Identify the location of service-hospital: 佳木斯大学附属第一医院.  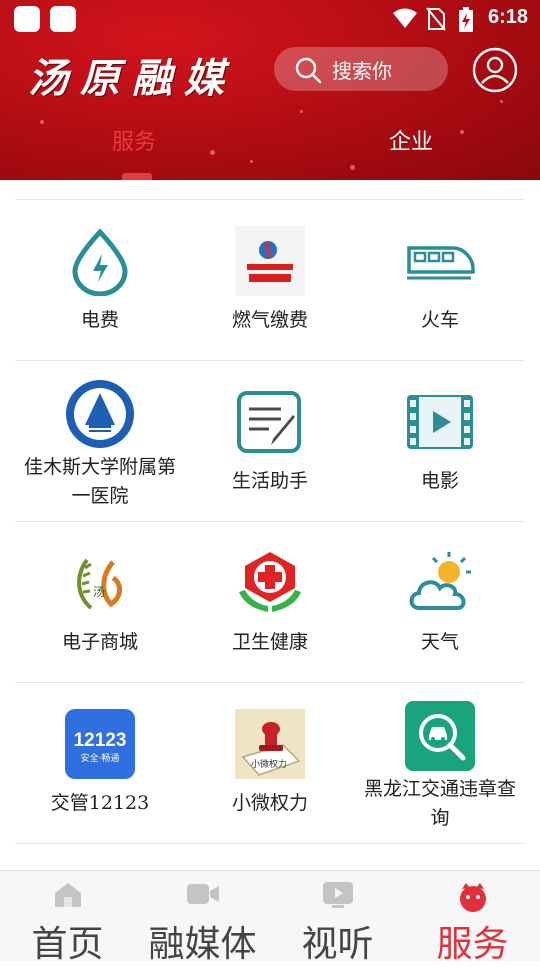
(100, 441).